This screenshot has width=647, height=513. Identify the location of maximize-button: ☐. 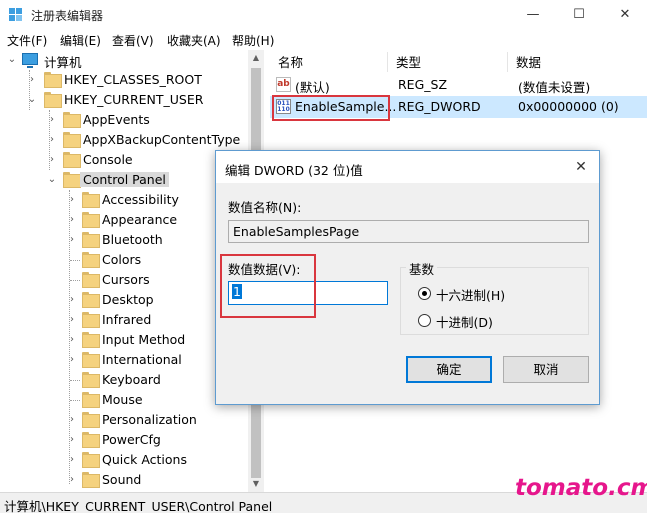
(579, 15).